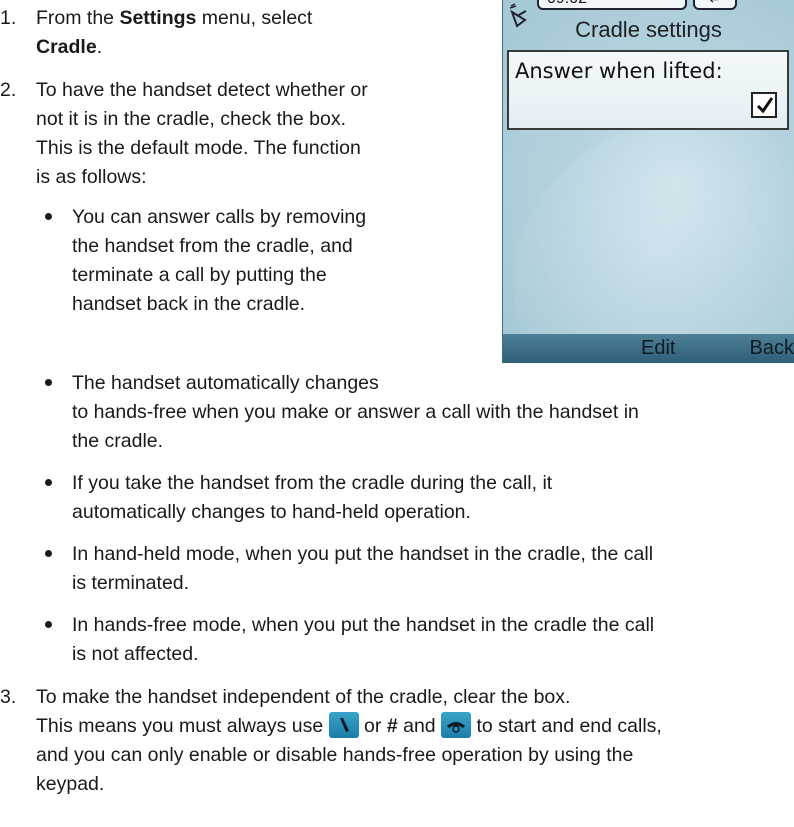 Image resolution: width=794 pixels, height=827 pixels. Describe the element at coordinates (202, 90) in the screenshot. I see `step-line: To have the handset detect whether or` at that location.